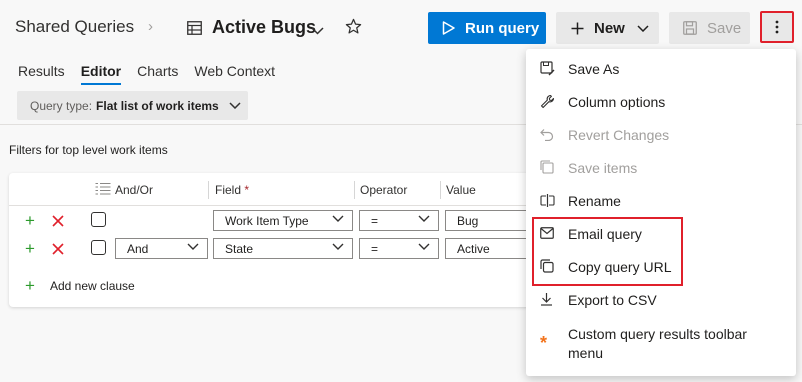  I want to click on andor-select: And, so click(161, 248).